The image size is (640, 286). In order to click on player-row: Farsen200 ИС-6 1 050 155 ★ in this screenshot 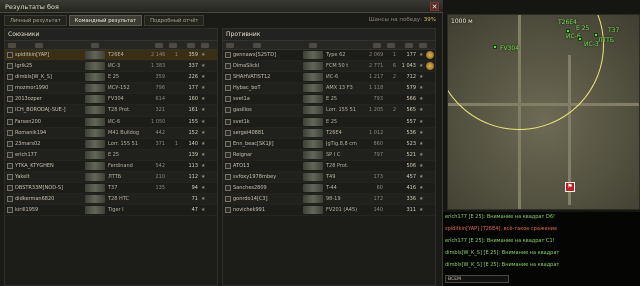, I will do `click(111, 122)`.